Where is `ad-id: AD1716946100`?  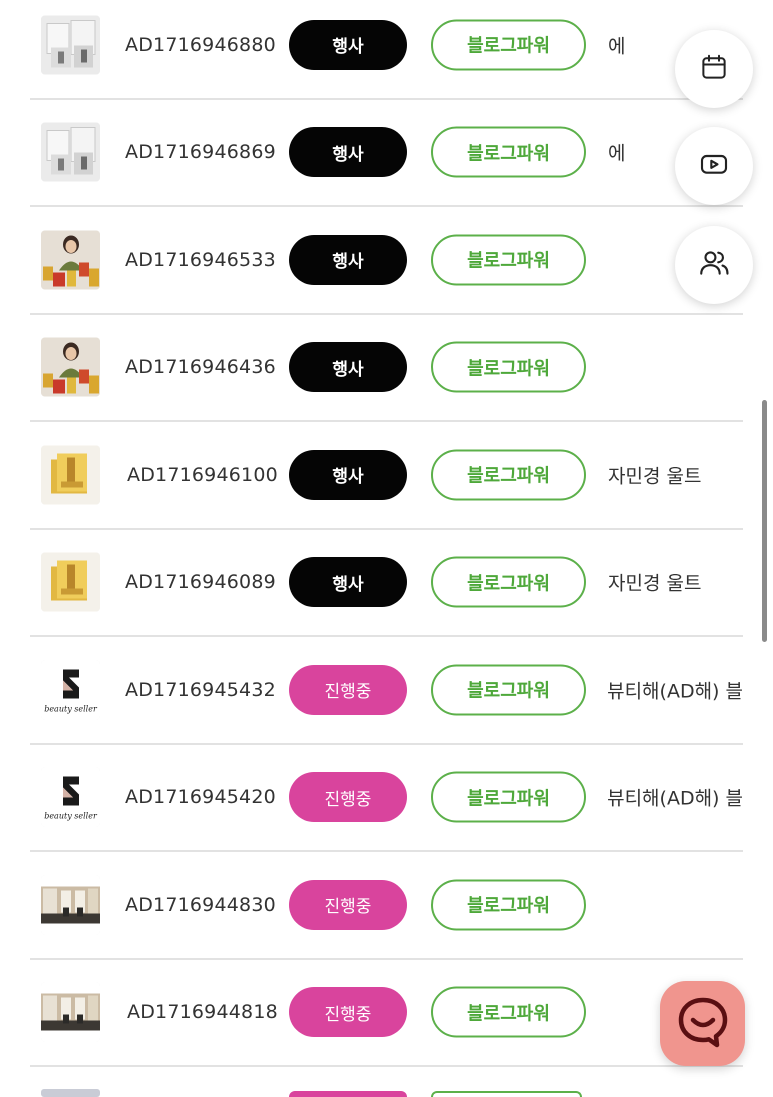 ad-id: AD1716946100 is located at coordinates (202, 474).